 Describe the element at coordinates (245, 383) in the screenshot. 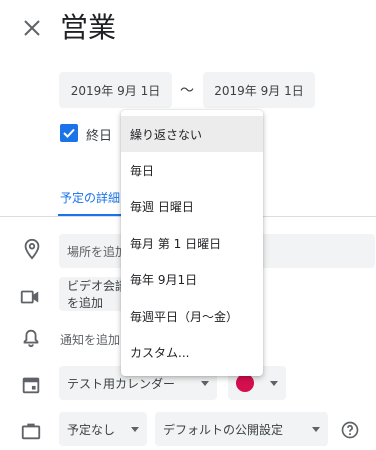

I see `calendar-color-dot` at that location.